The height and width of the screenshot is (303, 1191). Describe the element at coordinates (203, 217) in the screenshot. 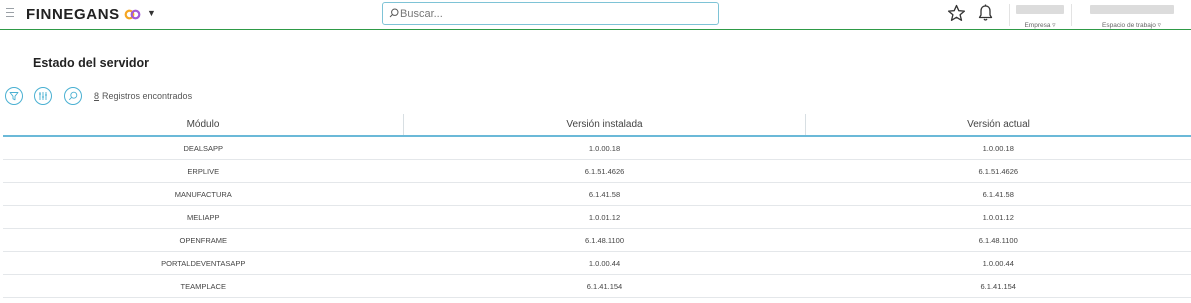

I see `cell-module: MELIAPP` at that location.